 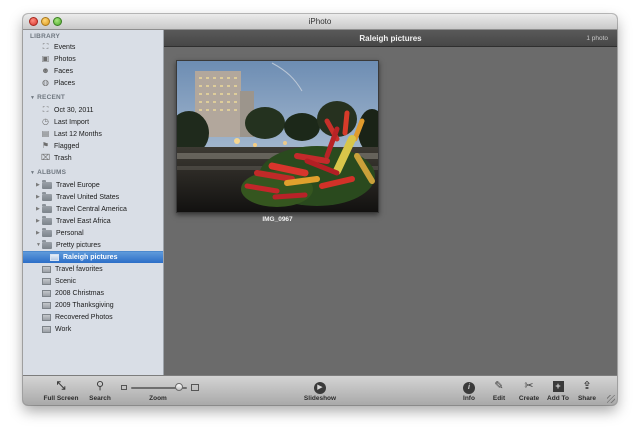 What do you see at coordinates (63, 329) in the screenshot?
I see `sidebar-item-label: Work` at bounding box center [63, 329].